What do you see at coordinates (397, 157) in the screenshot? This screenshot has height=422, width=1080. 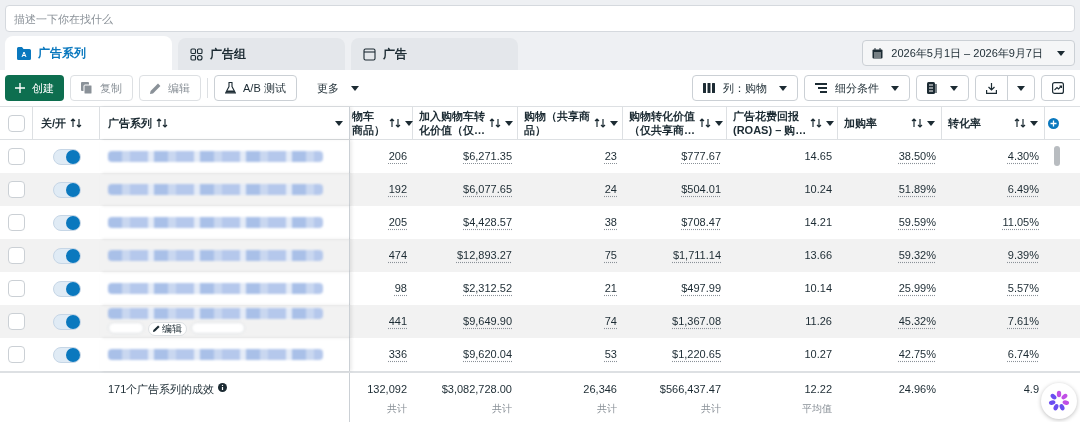 I see `table-cell-text: 206` at bounding box center [397, 157].